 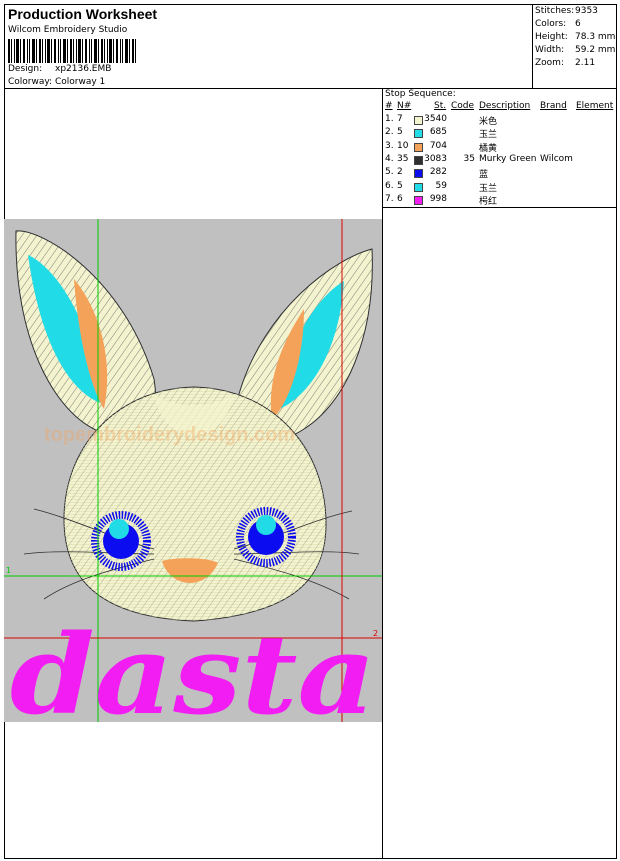 What do you see at coordinates (438, 132) in the screenshot?
I see `stop-cell-st: 685` at bounding box center [438, 132].